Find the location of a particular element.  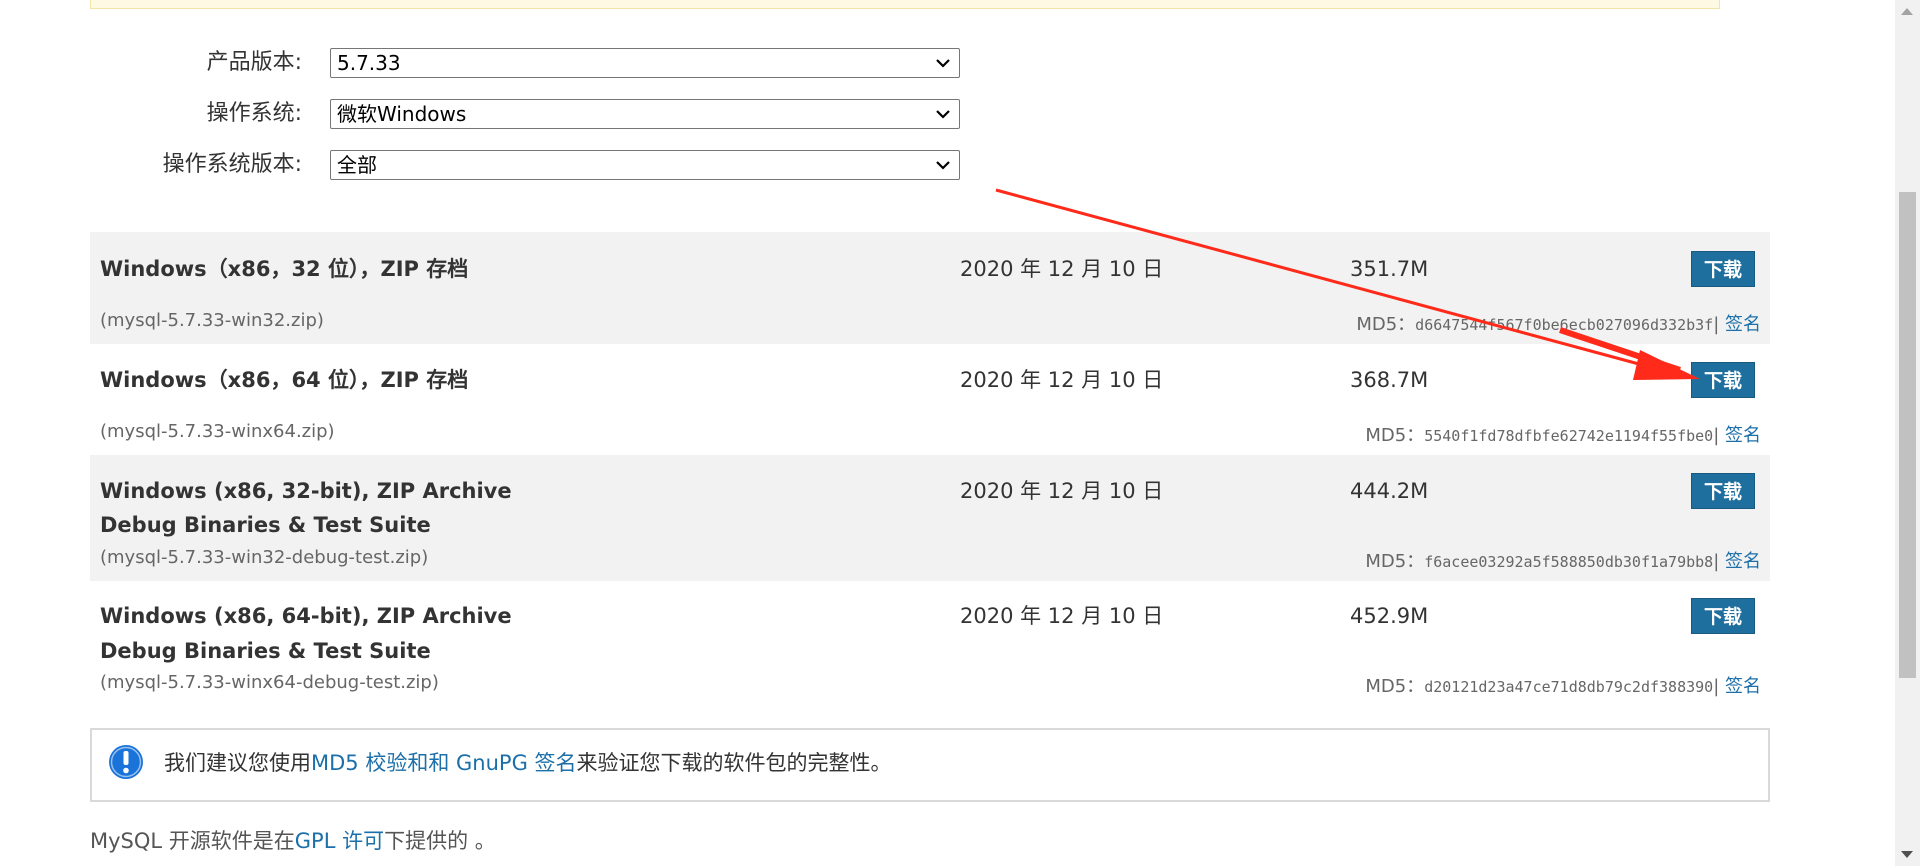

download-md5: MD5：5540f1fd78dfbfe62742e1194f55fbe0| 签名 is located at coordinates (1563, 434).